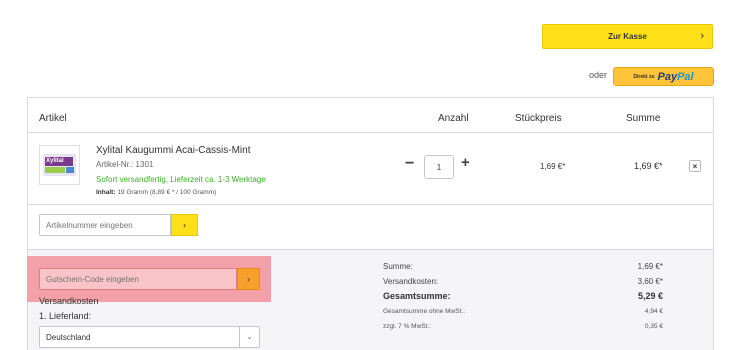  What do you see at coordinates (653, 326) in the screenshot?
I see `vat-value: 0,35 €` at bounding box center [653, 326].